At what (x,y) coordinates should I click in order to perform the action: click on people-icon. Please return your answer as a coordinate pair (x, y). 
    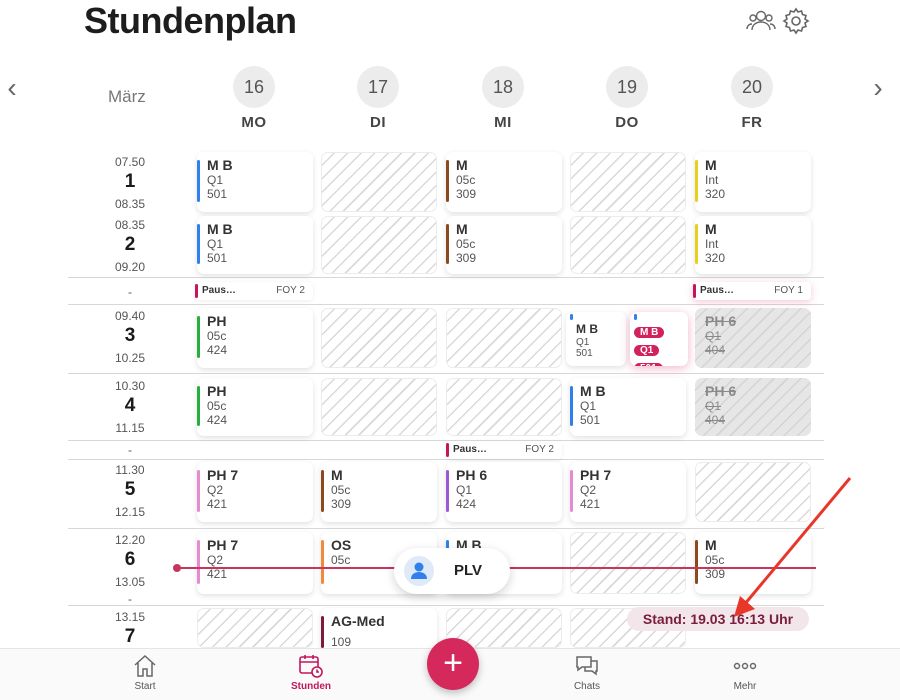
    Looking at the image, I should click on (761, 21).